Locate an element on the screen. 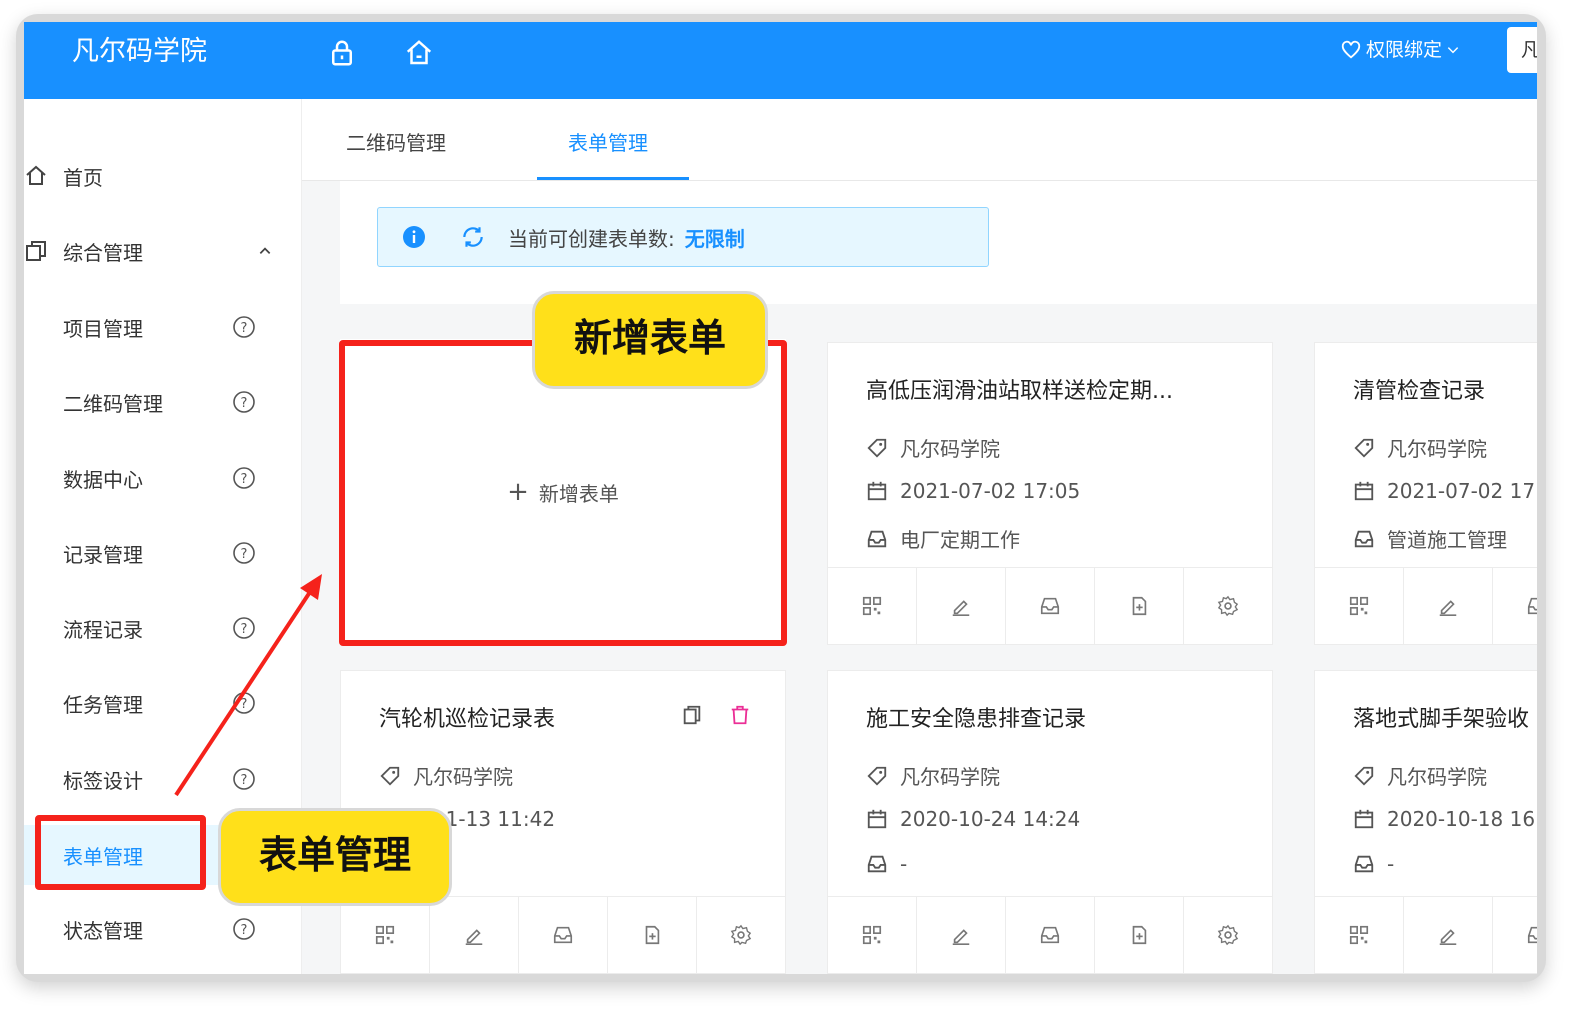 The image size is (1594, 1025). refresh-icon is located at coordinates (473, 237).